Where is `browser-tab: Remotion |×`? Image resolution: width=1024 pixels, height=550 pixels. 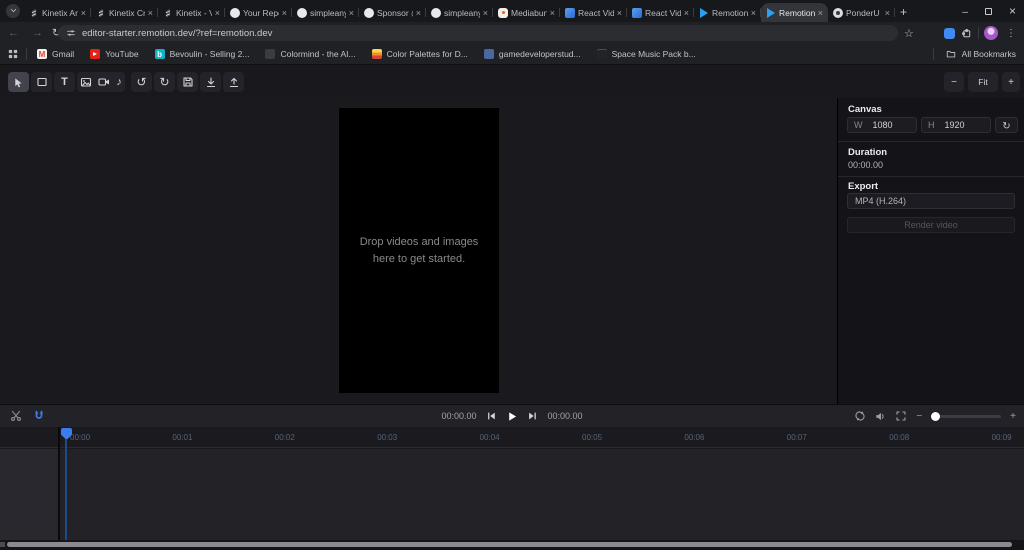
browser-tab: Remotion |× is located at coordinates (727, 12).